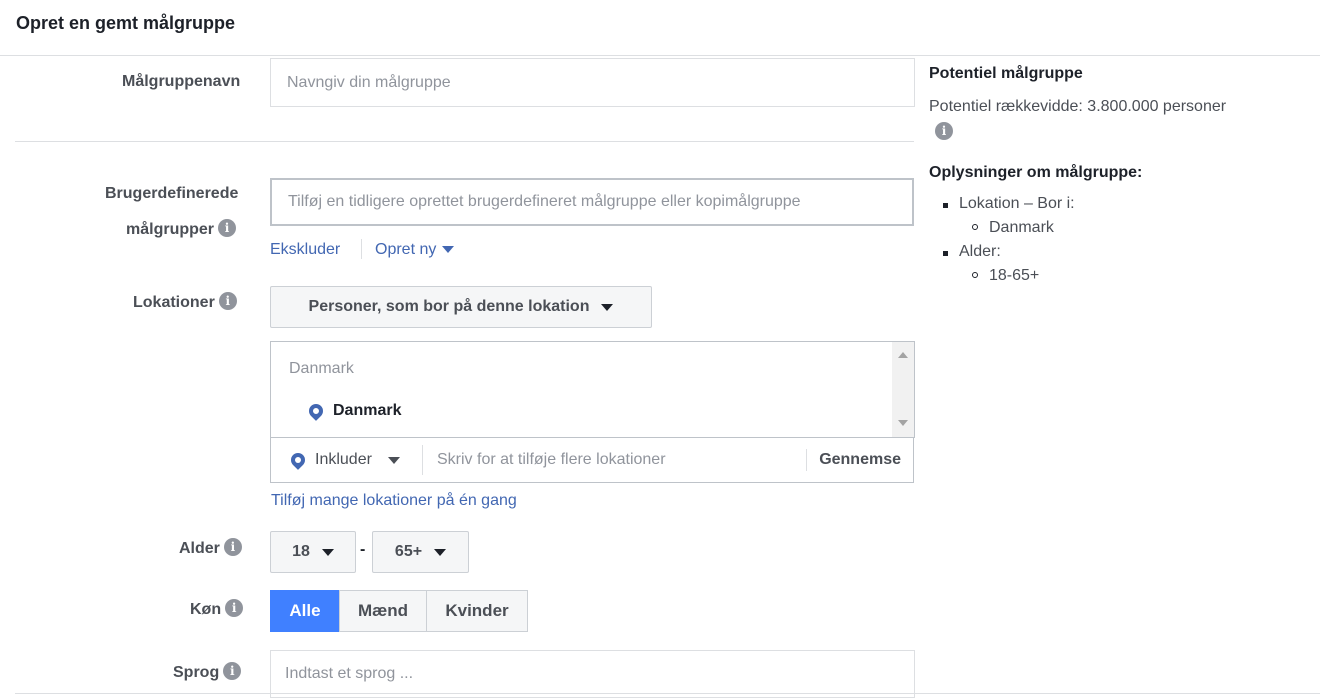 The height and width of the screenshot is (698, 1320). I want to click on age-min-value: 18, so click(301, 551).